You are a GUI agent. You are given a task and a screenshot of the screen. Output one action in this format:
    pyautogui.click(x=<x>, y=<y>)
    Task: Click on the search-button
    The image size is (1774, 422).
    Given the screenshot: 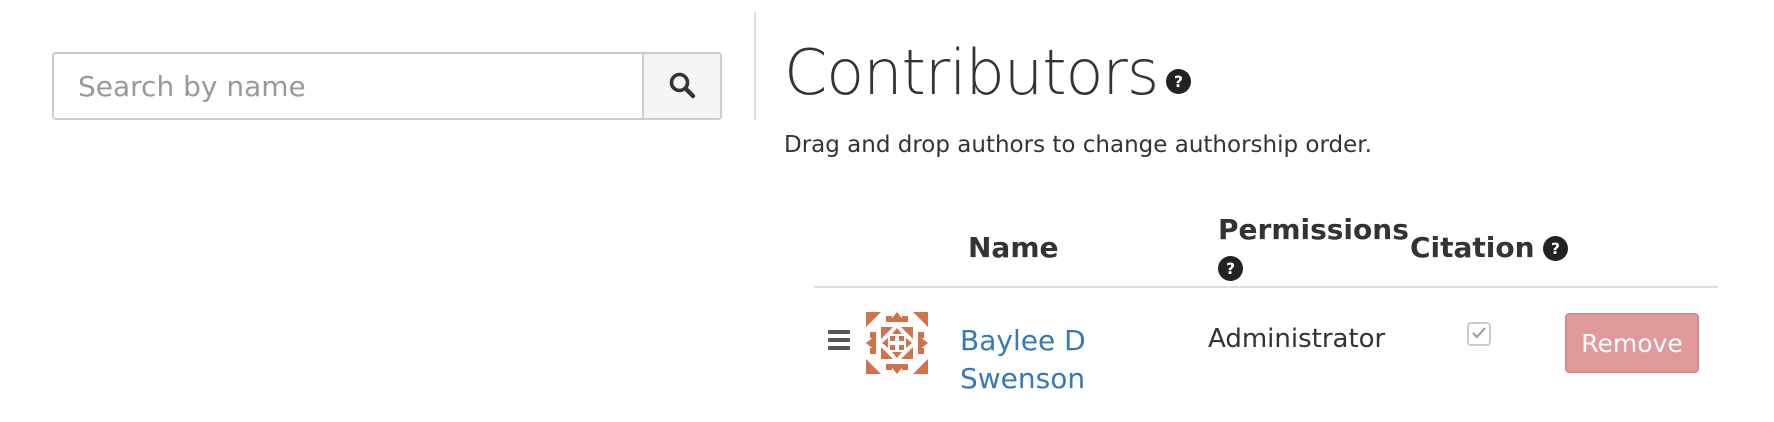 What is the action you would take?
    pyautogui.click(x=681, y=86)
    